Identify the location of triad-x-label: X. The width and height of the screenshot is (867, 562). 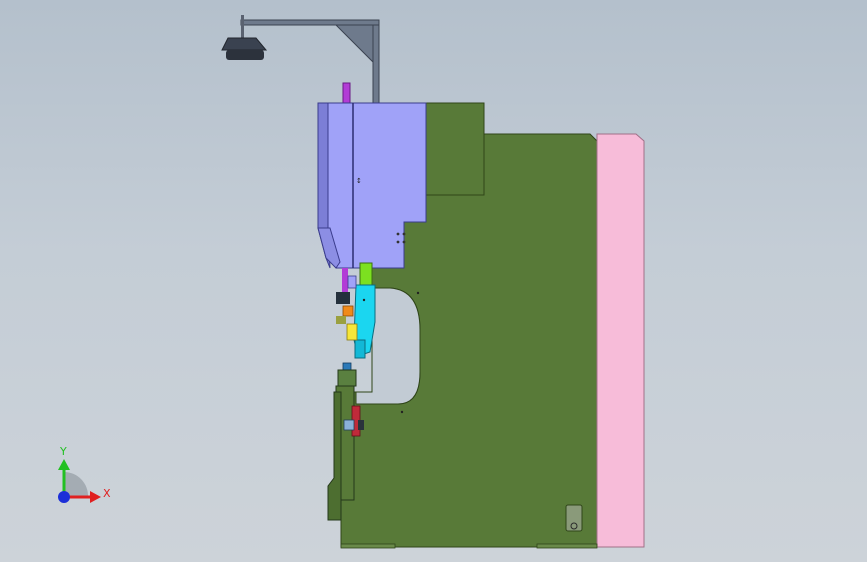
(107, 493).